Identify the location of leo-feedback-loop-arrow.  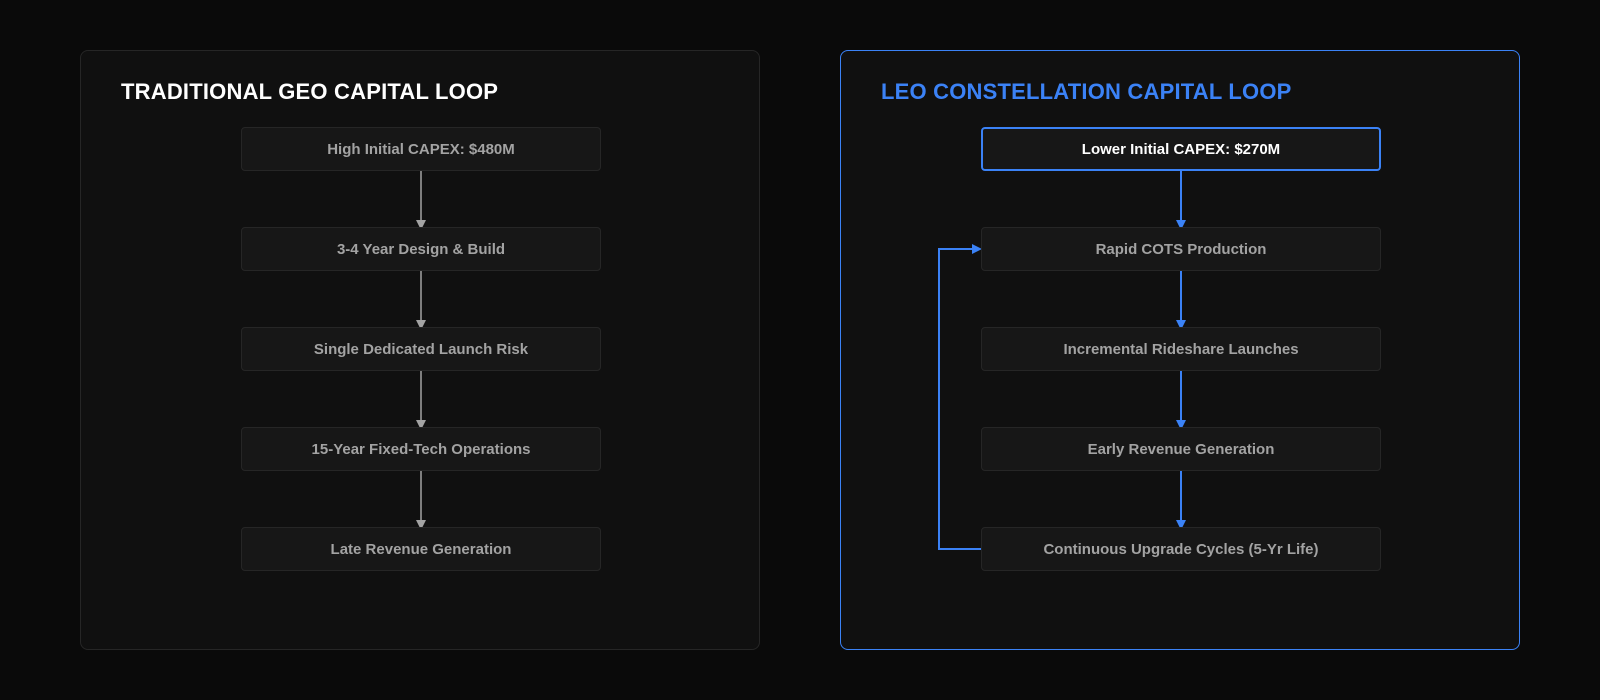
(960, 397).